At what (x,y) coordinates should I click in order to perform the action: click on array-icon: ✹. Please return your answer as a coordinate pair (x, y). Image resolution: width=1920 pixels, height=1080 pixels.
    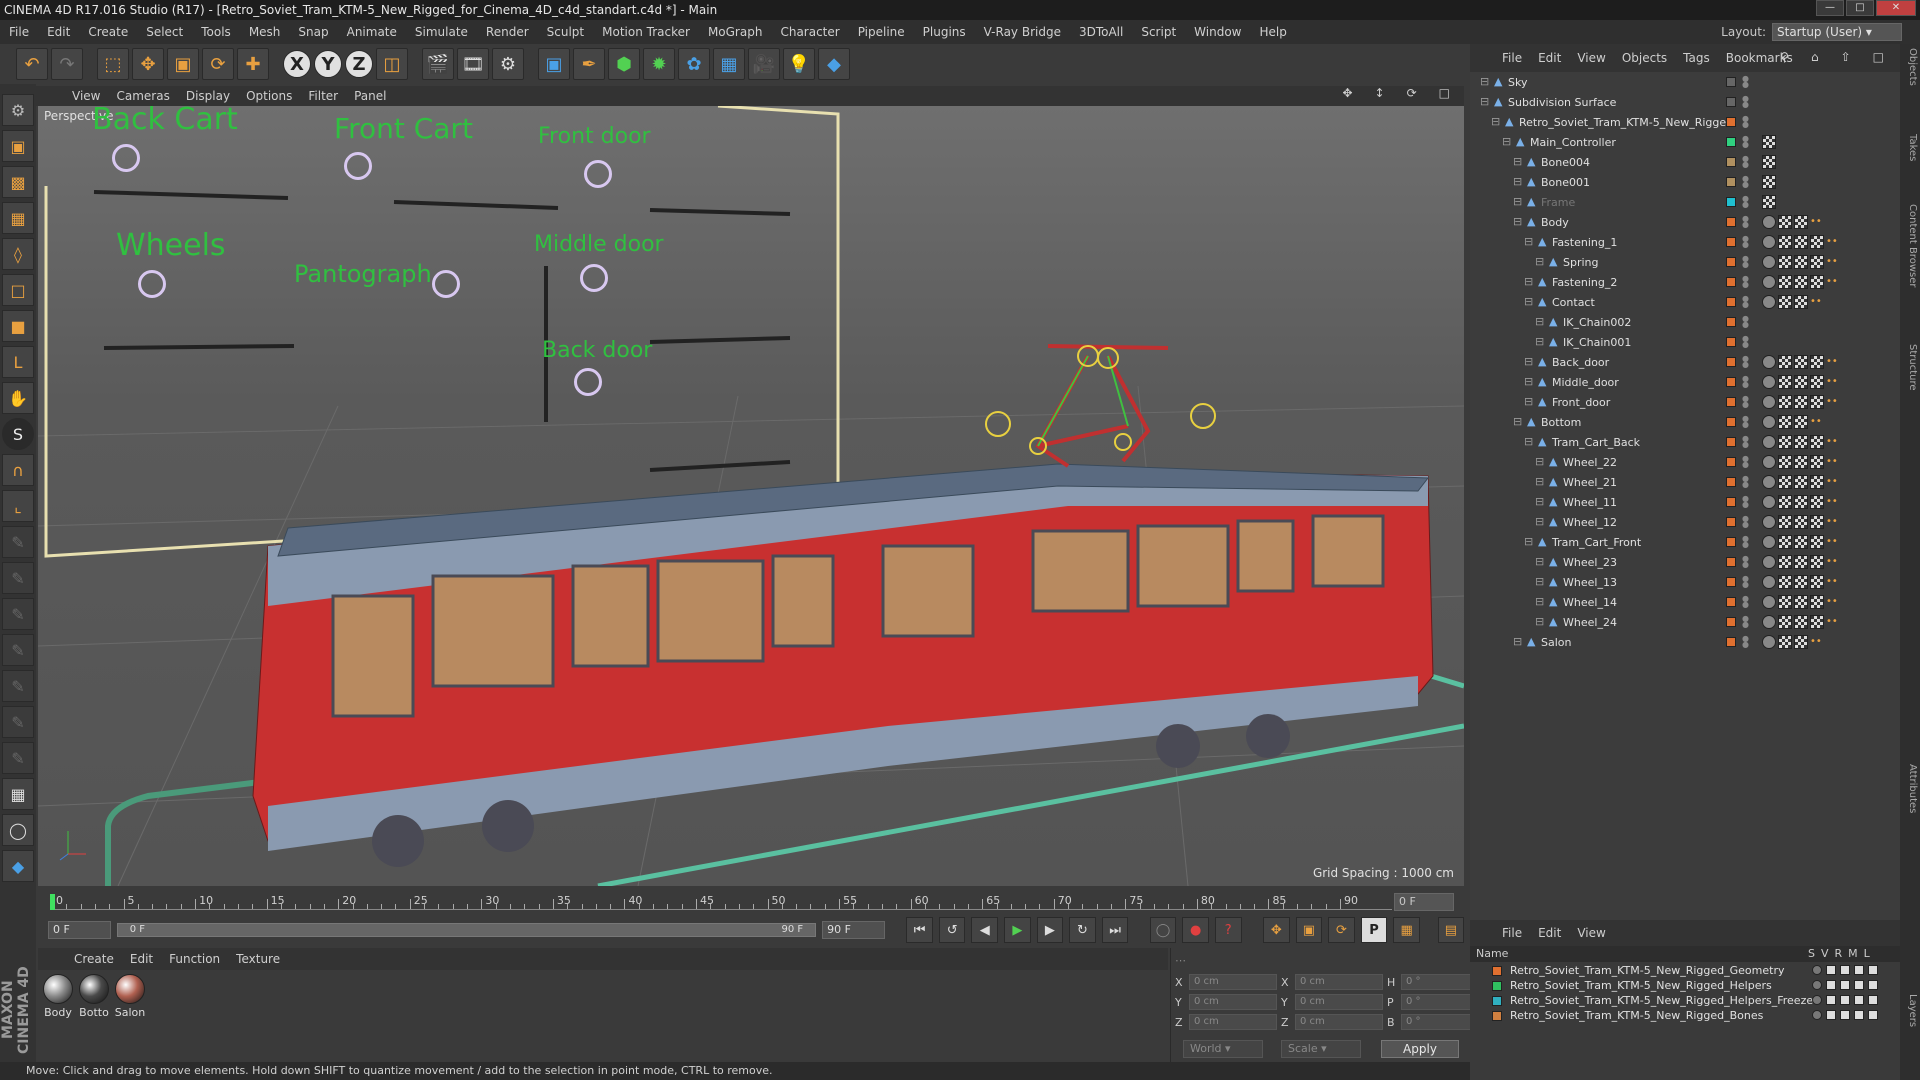
    Looking at the image, I should click on (659, 64).